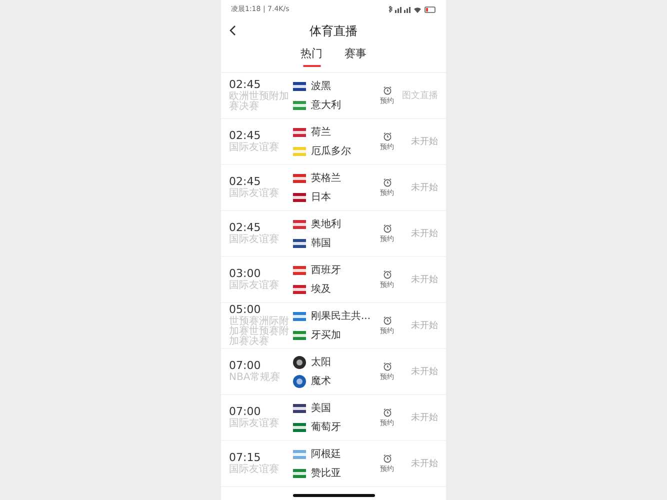 This screenshot has width=667, height=500. What do you see at coordinates (321, 197) in the screenshot?
I see `team-name: 日本` at bounding box center [321, 197].